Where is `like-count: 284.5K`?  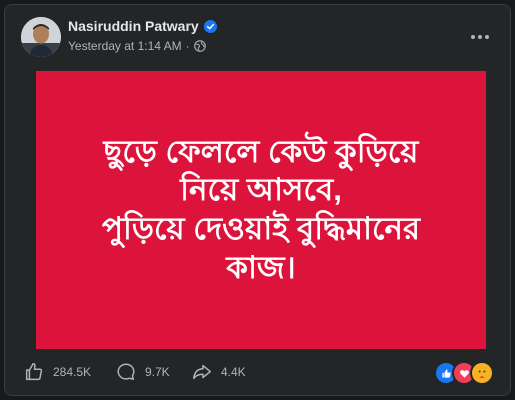
like-count: 284.5K is located at coordinates (72, 372).